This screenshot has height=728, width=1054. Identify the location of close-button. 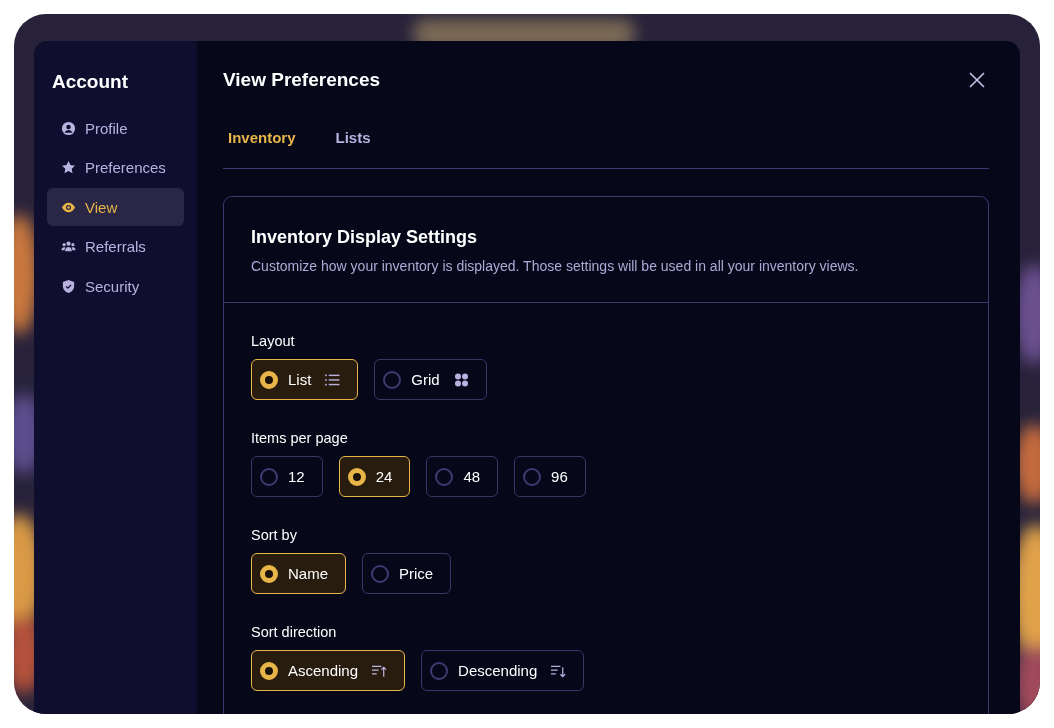
(977, 80).